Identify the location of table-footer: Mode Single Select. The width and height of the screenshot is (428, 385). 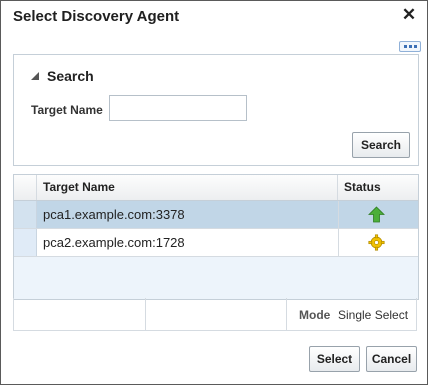
(215, 314).